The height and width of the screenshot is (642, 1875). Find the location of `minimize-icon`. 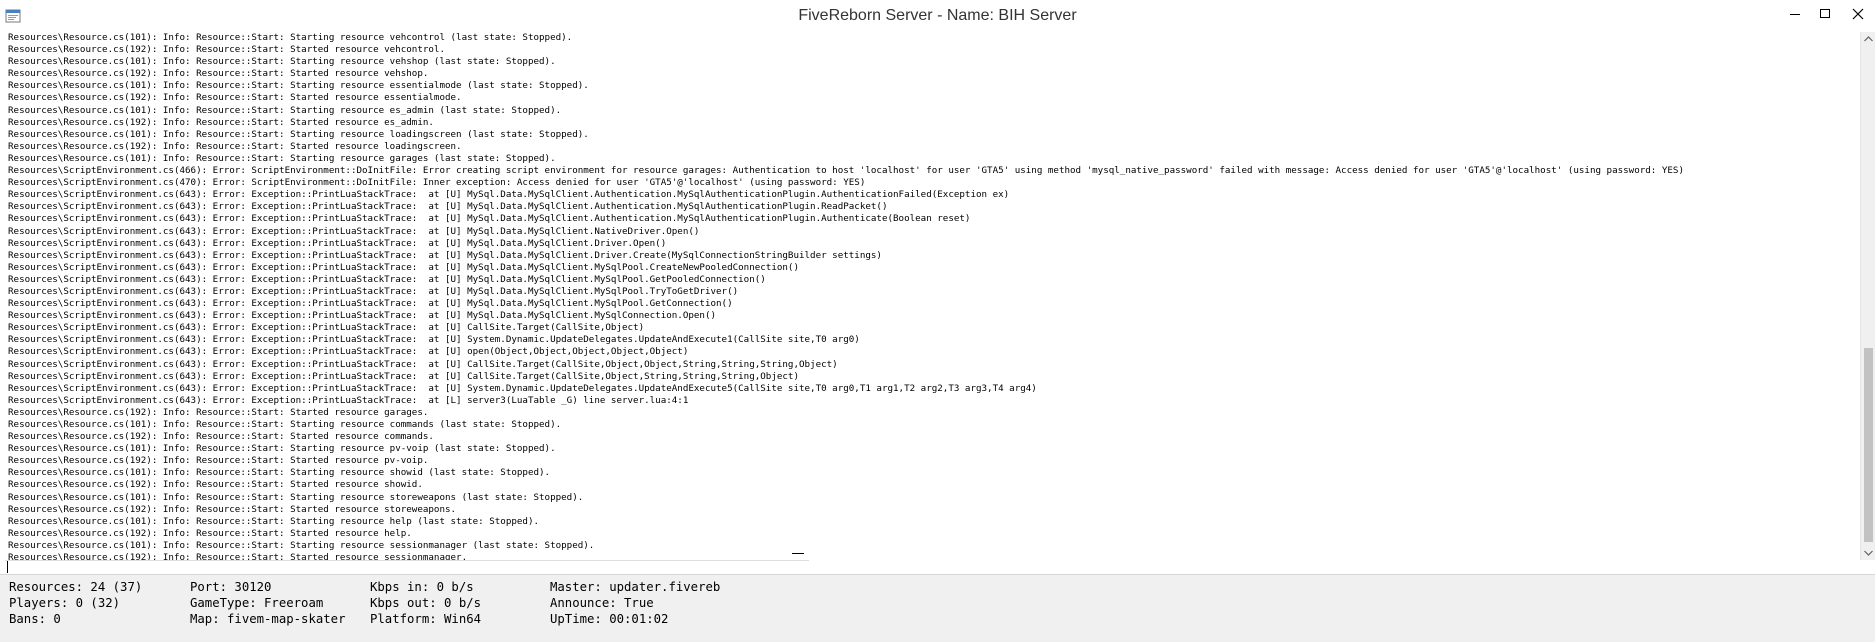

minimize-icon is located at coordinates (1795, 14).